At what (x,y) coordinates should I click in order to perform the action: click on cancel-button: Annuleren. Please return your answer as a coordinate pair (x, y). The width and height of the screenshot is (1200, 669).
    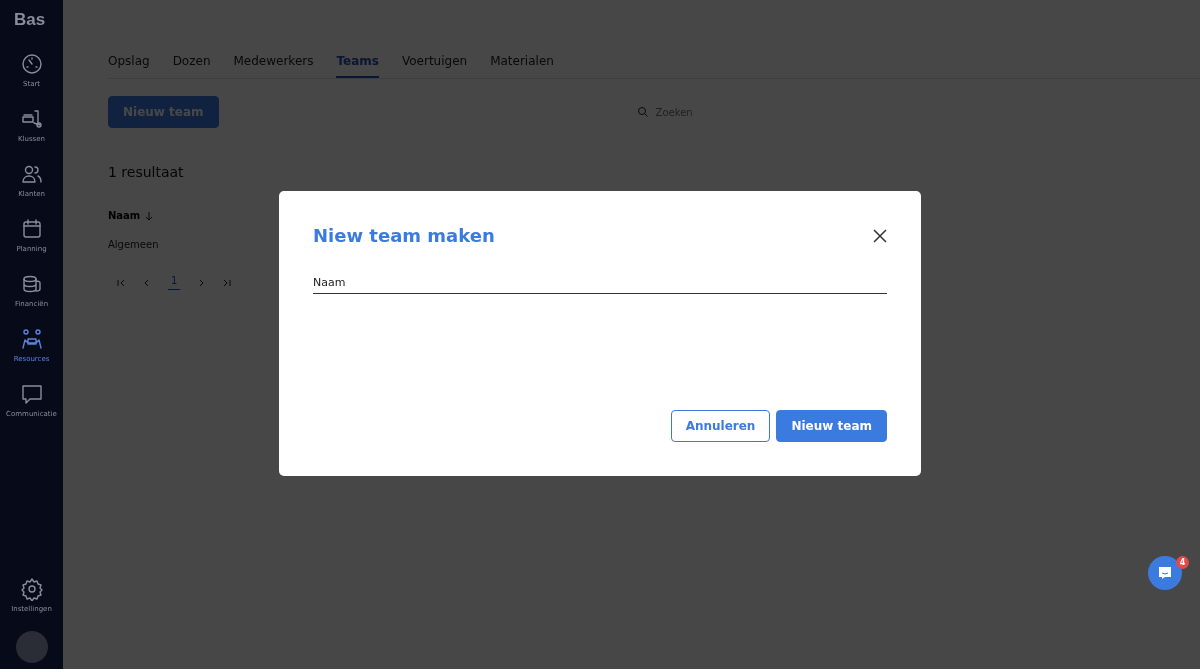
    Looking at the image, I should click on (720, 426).